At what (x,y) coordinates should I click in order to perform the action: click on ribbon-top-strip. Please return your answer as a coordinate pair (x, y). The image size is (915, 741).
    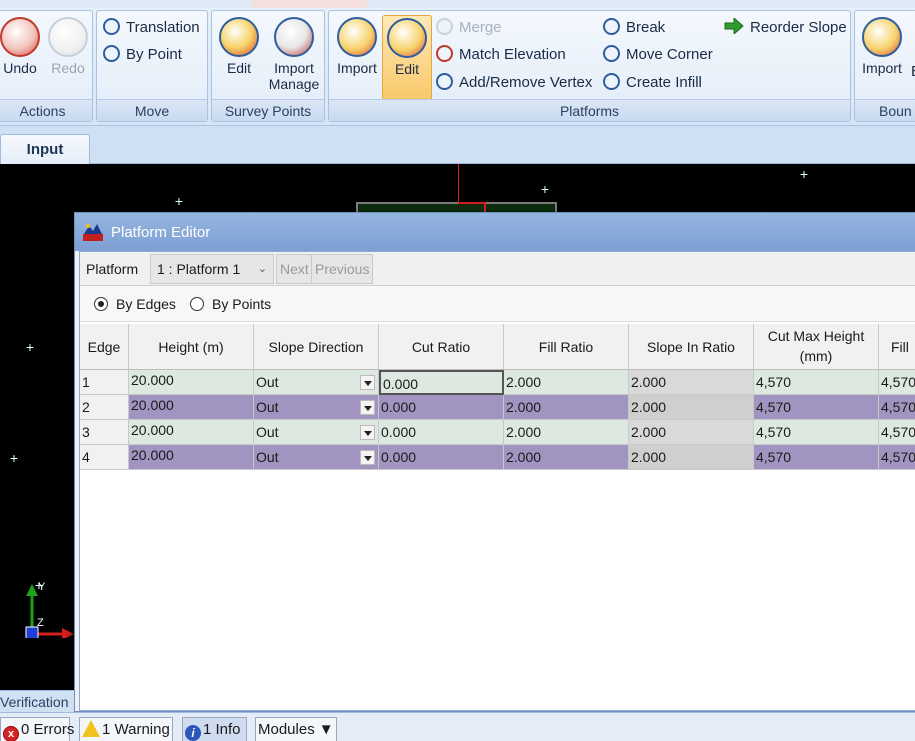
    Looking at the image, I should click on (457, 4).